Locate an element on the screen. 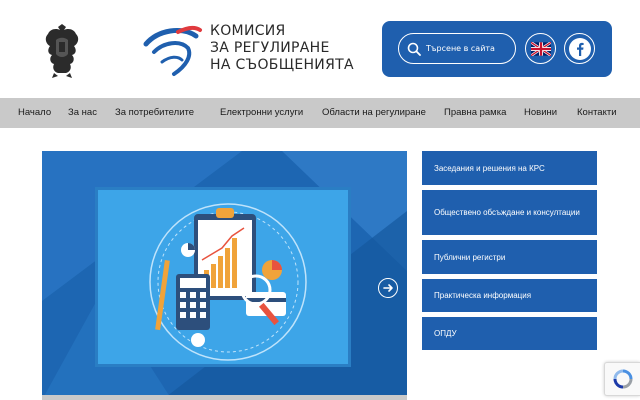 The width and height of the screenshot is (640, 400). nav-item-news: Новини is located at coordinates (540, 112).